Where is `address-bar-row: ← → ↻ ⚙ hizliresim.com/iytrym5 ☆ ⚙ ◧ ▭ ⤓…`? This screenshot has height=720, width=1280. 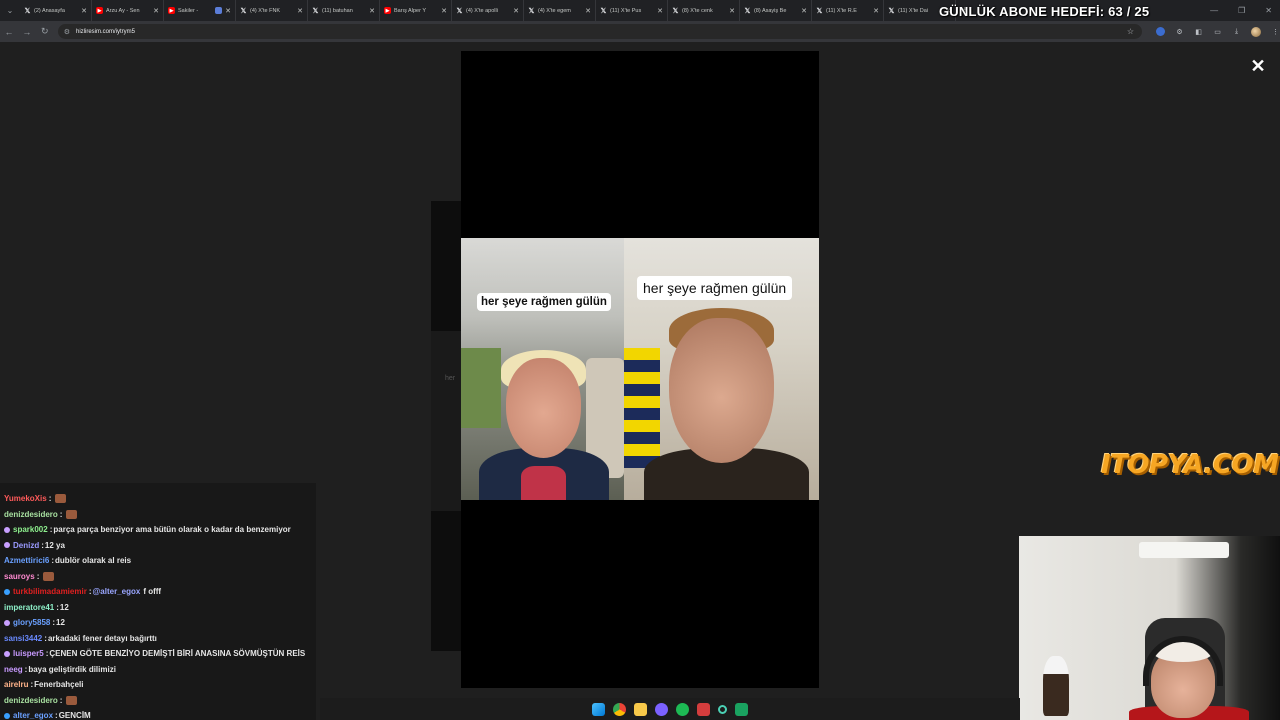 address-bar-row: ← → ↻ ⚙ hizliresim.com/iytrym5 ☆ ⚙ ◧ ▭ ⤓… is located at coordinates (640, 31).